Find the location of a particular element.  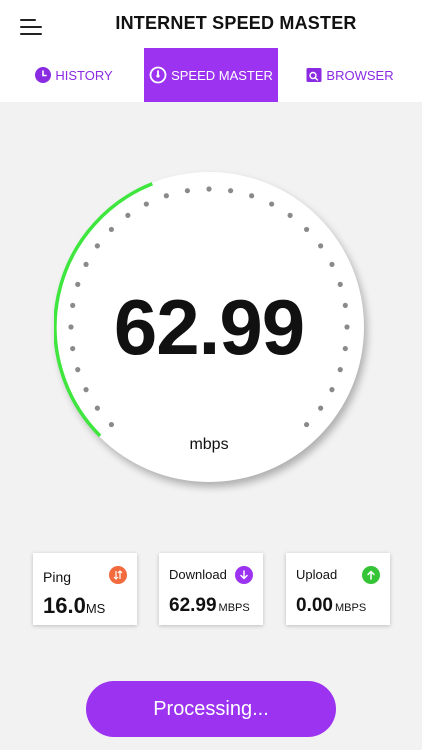

download-card: Download 62.99 MBPS is located at coordinates (211, 589).